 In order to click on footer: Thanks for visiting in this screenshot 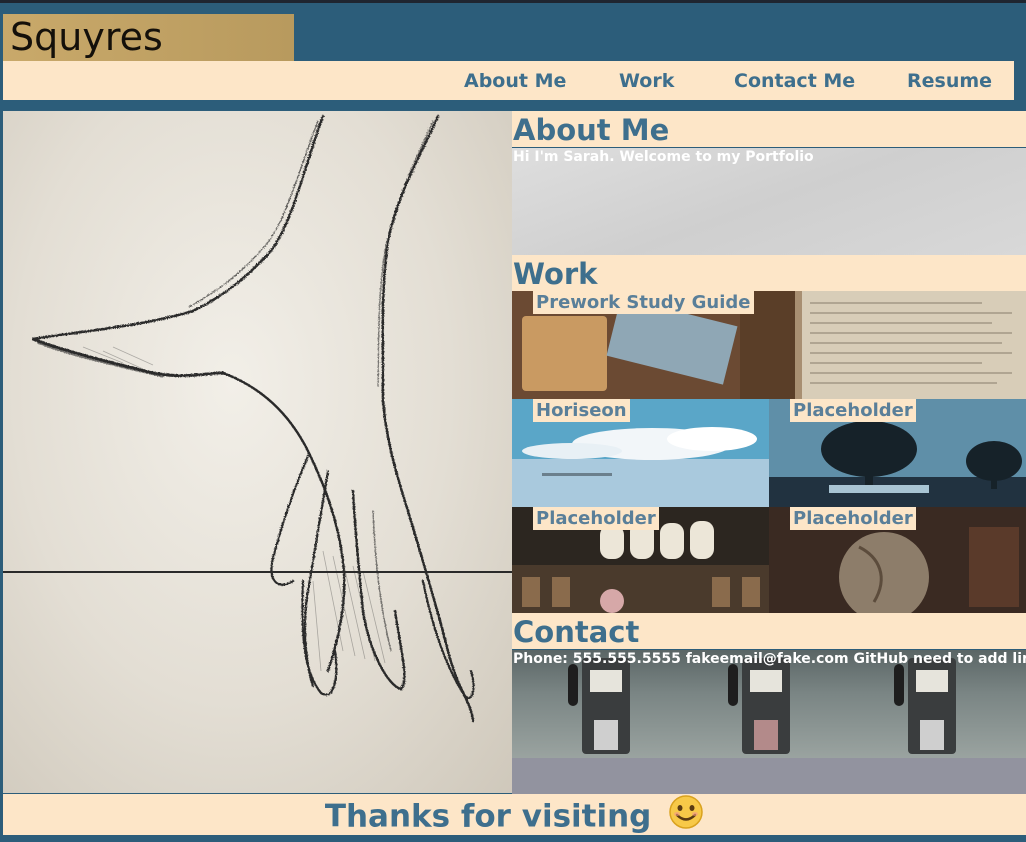, I will do `click(514, 814)`.